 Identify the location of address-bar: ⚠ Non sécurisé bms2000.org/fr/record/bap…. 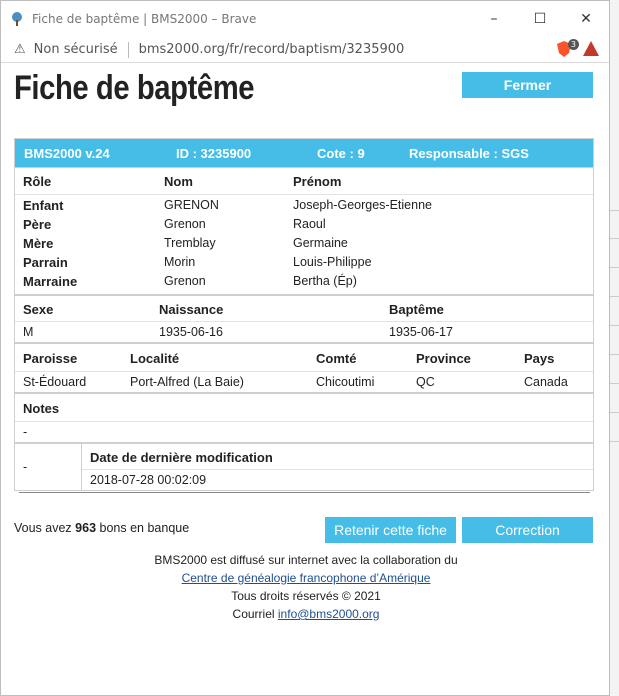
(305, 50).